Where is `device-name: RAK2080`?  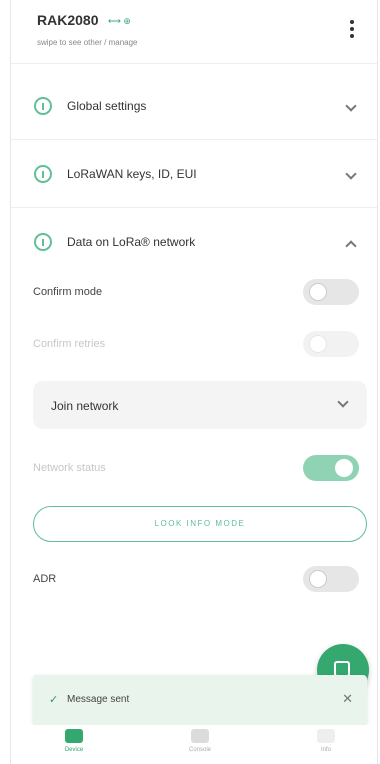
device-name: RAK2080 is located at coordinates (68, 20).